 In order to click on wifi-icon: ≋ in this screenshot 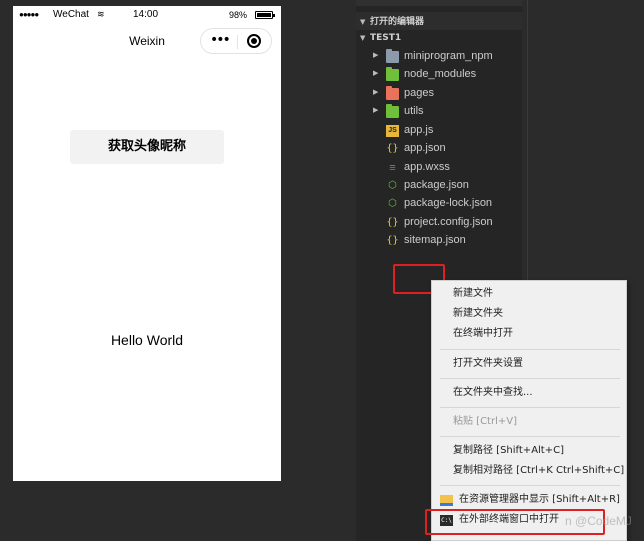, I will do `click(101, 14)`.